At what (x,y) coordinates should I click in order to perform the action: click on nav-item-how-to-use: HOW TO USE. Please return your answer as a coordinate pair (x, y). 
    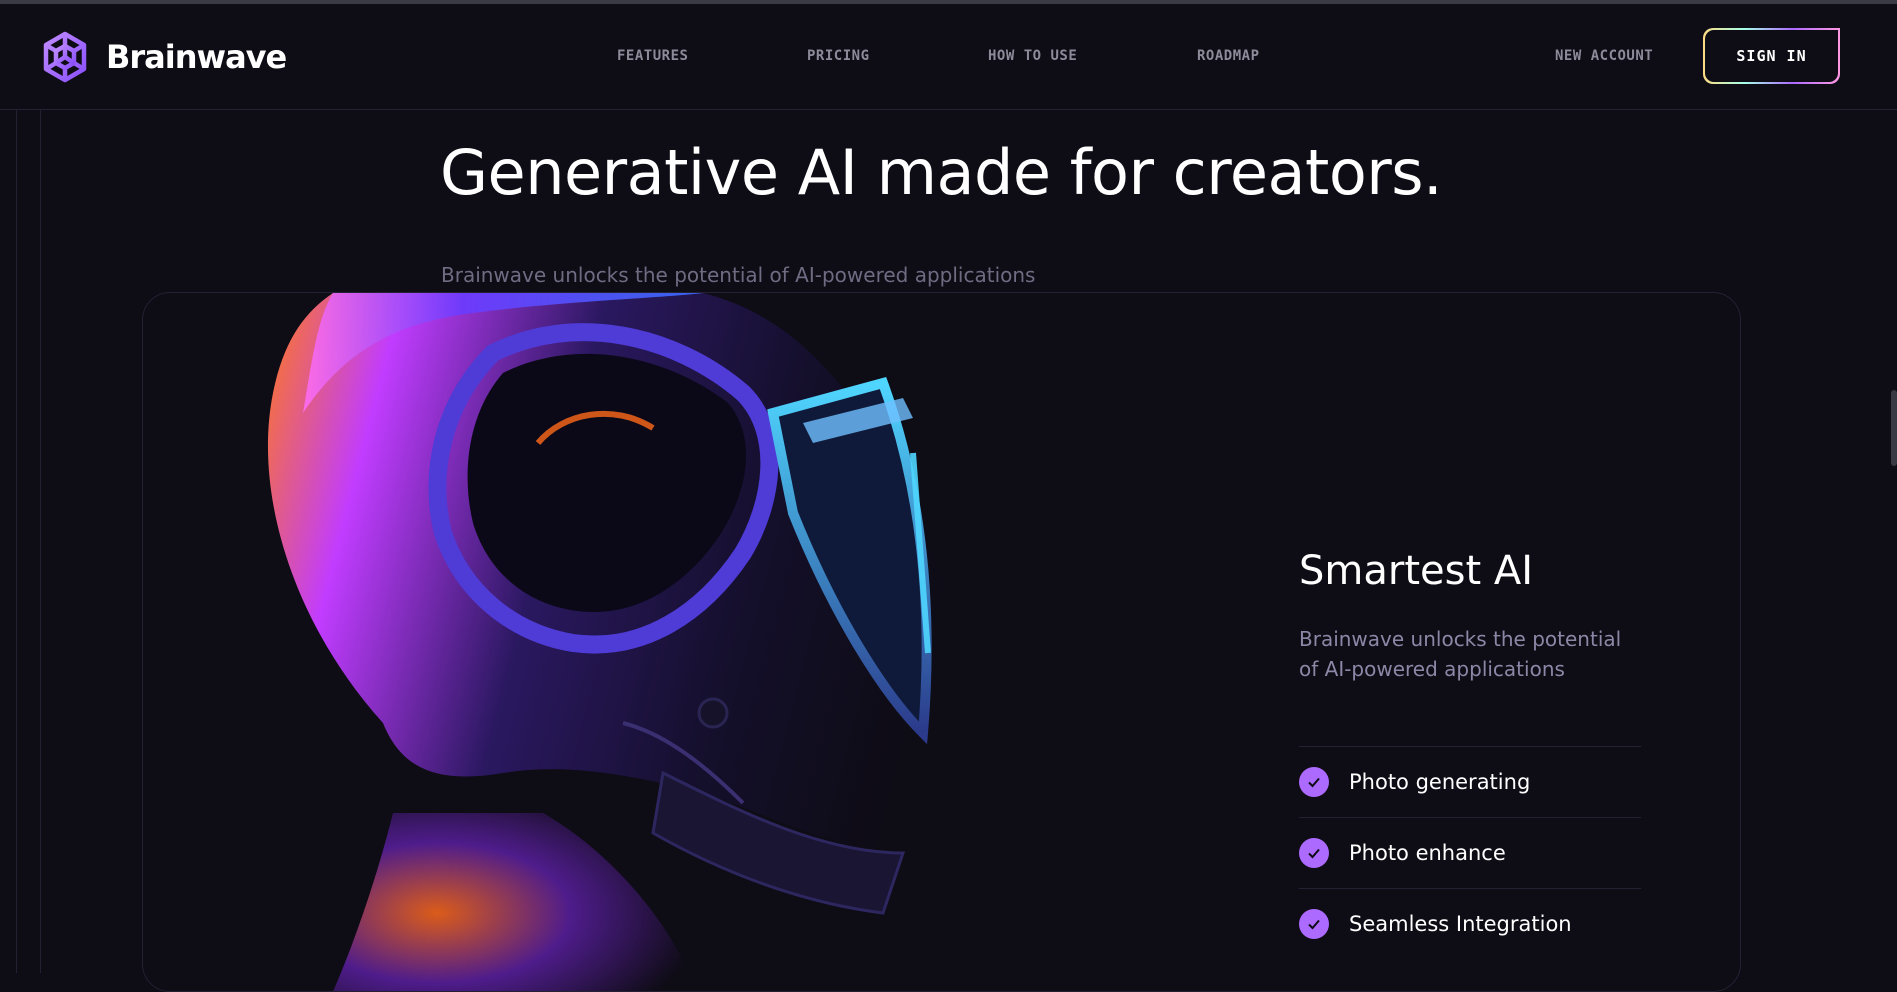
    Looking at the image, I should click on (1032, 56).